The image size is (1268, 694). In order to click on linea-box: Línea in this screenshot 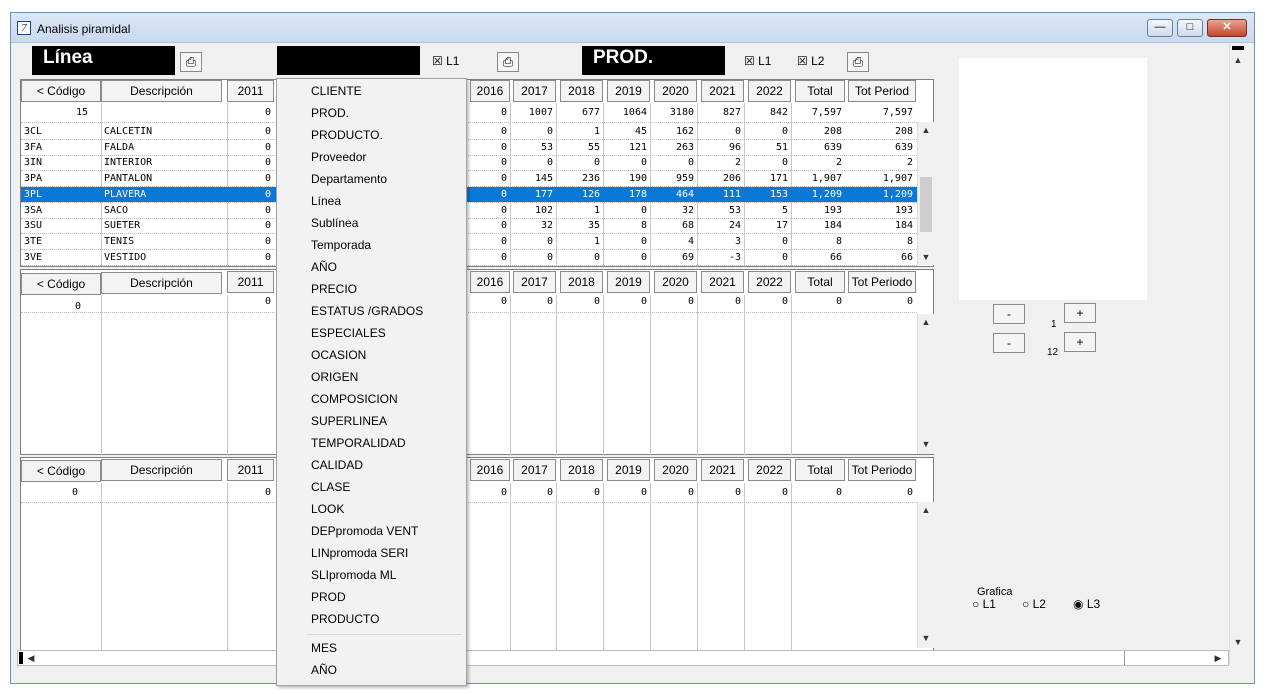, I will do `click(103, 60)`.